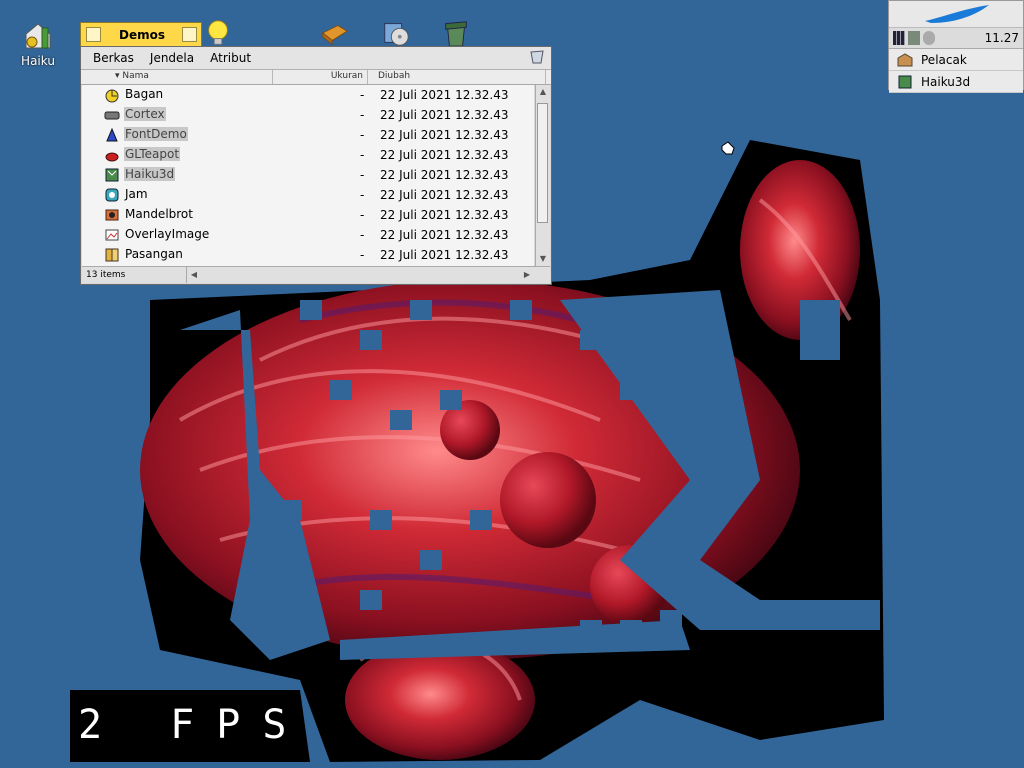 Image resolution: width=1024 pixels, height=768 pixels. I want to click on teapot-icon, so click(112, 157).